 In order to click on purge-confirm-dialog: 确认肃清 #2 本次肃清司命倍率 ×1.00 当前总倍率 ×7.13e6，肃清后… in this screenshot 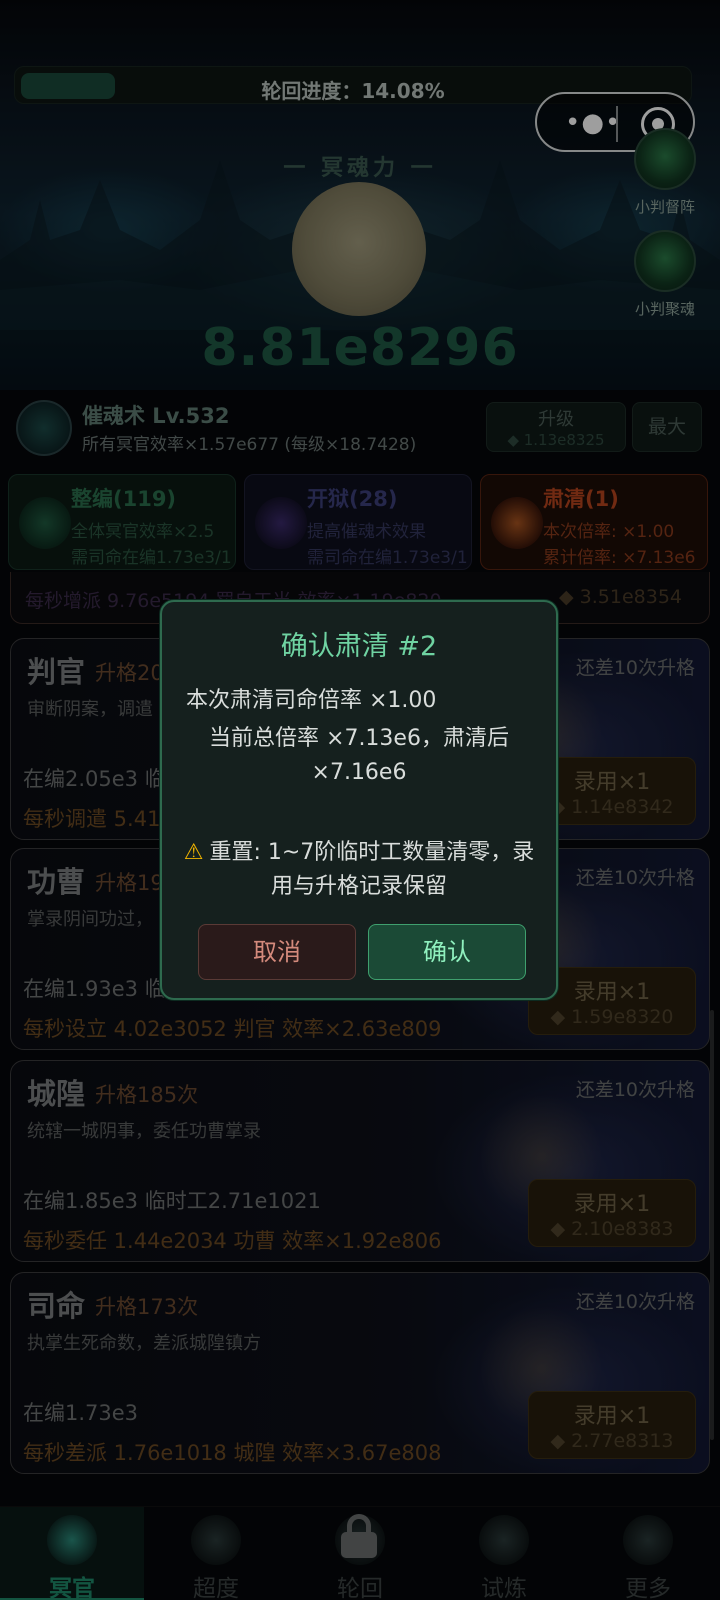, I will do `click(359, 800)`.